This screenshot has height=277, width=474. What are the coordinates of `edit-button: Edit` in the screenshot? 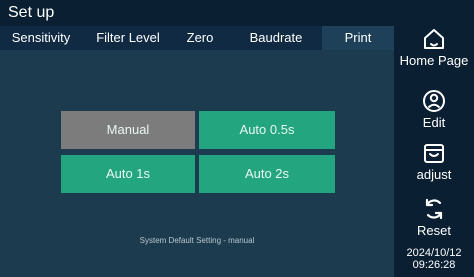 It's located at (434, 109).